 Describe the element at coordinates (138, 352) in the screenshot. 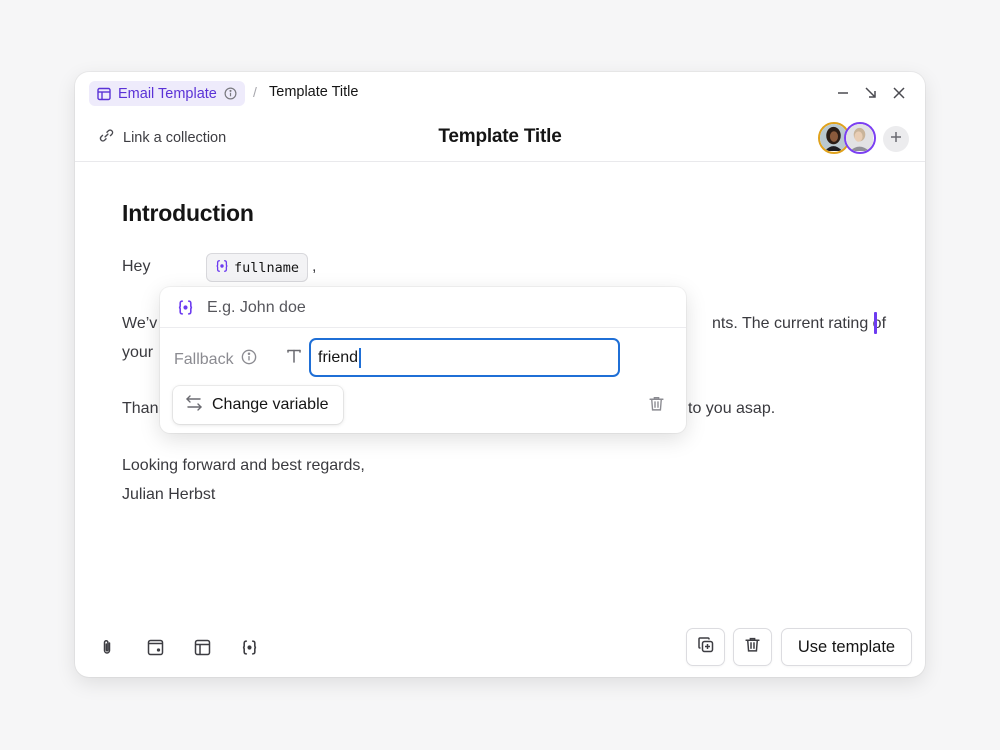

I see `paragraph-1-line-2: your` at that location.